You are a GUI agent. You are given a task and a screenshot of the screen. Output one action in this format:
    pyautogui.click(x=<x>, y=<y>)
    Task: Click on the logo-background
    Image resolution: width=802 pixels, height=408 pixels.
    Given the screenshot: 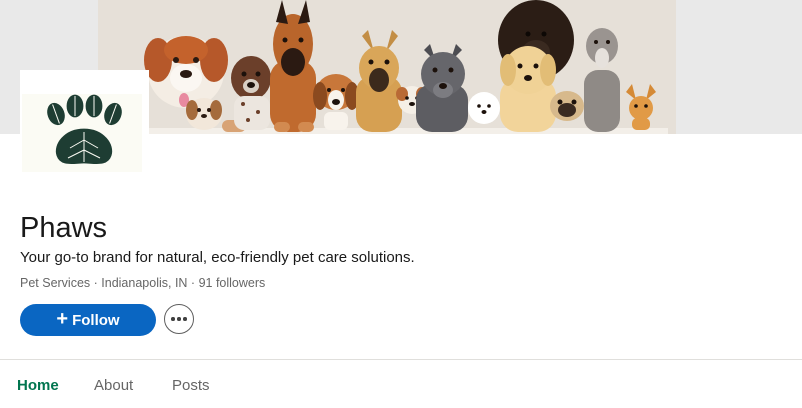 What is the action you would take?
    pyautogui.click(x=82, y=132)
    